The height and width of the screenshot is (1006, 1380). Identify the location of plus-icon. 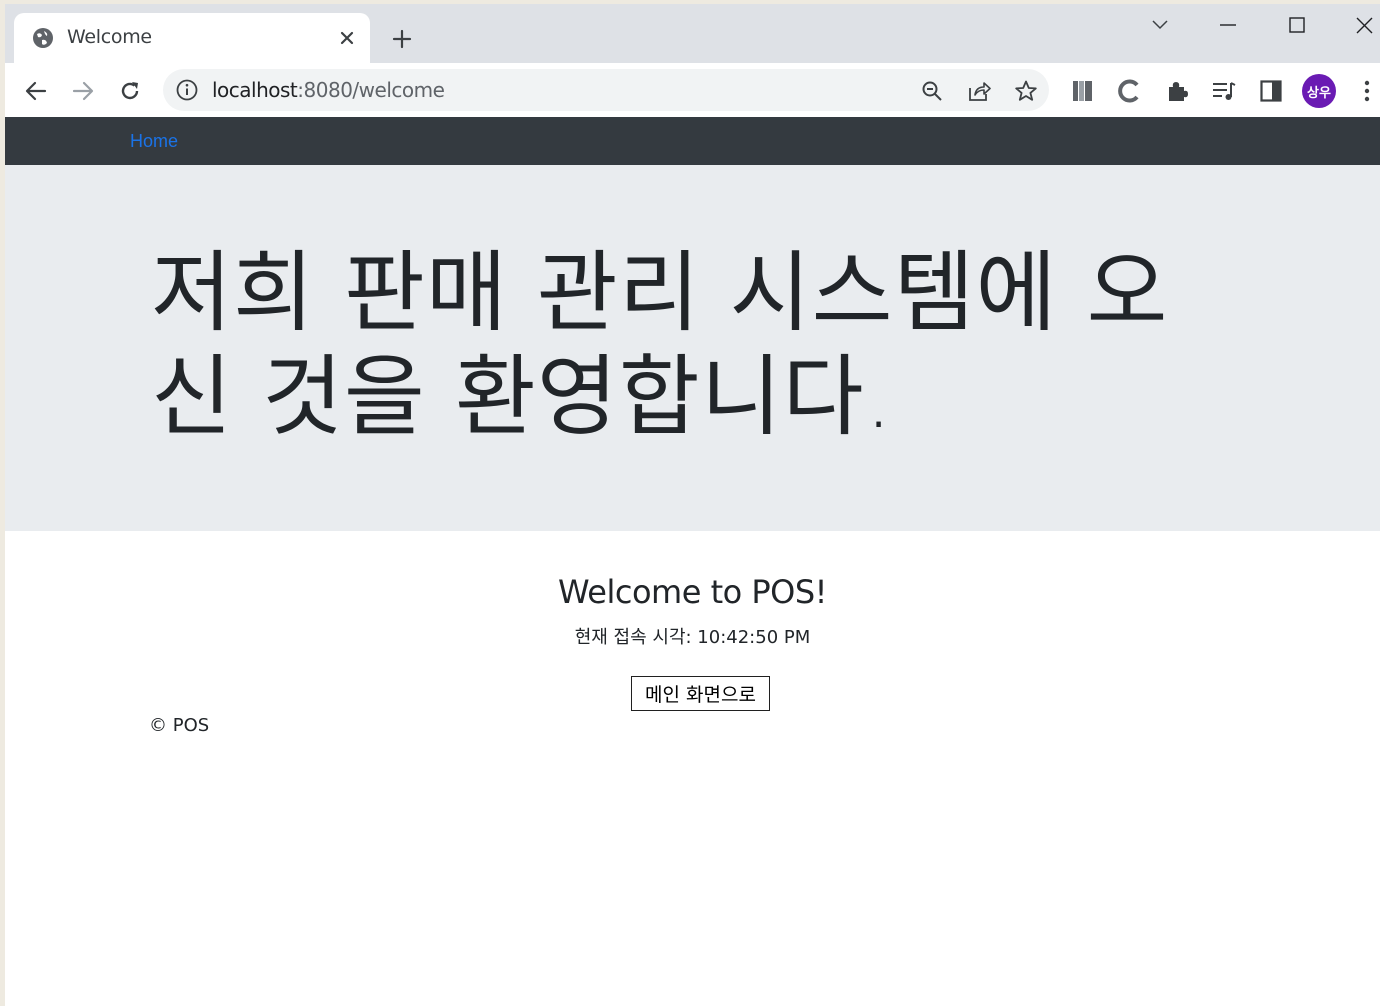
(402, 39).